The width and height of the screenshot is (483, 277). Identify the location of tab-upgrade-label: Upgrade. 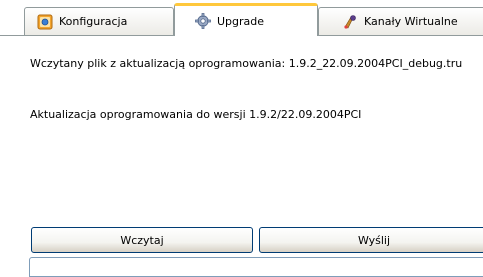
(241, 21).